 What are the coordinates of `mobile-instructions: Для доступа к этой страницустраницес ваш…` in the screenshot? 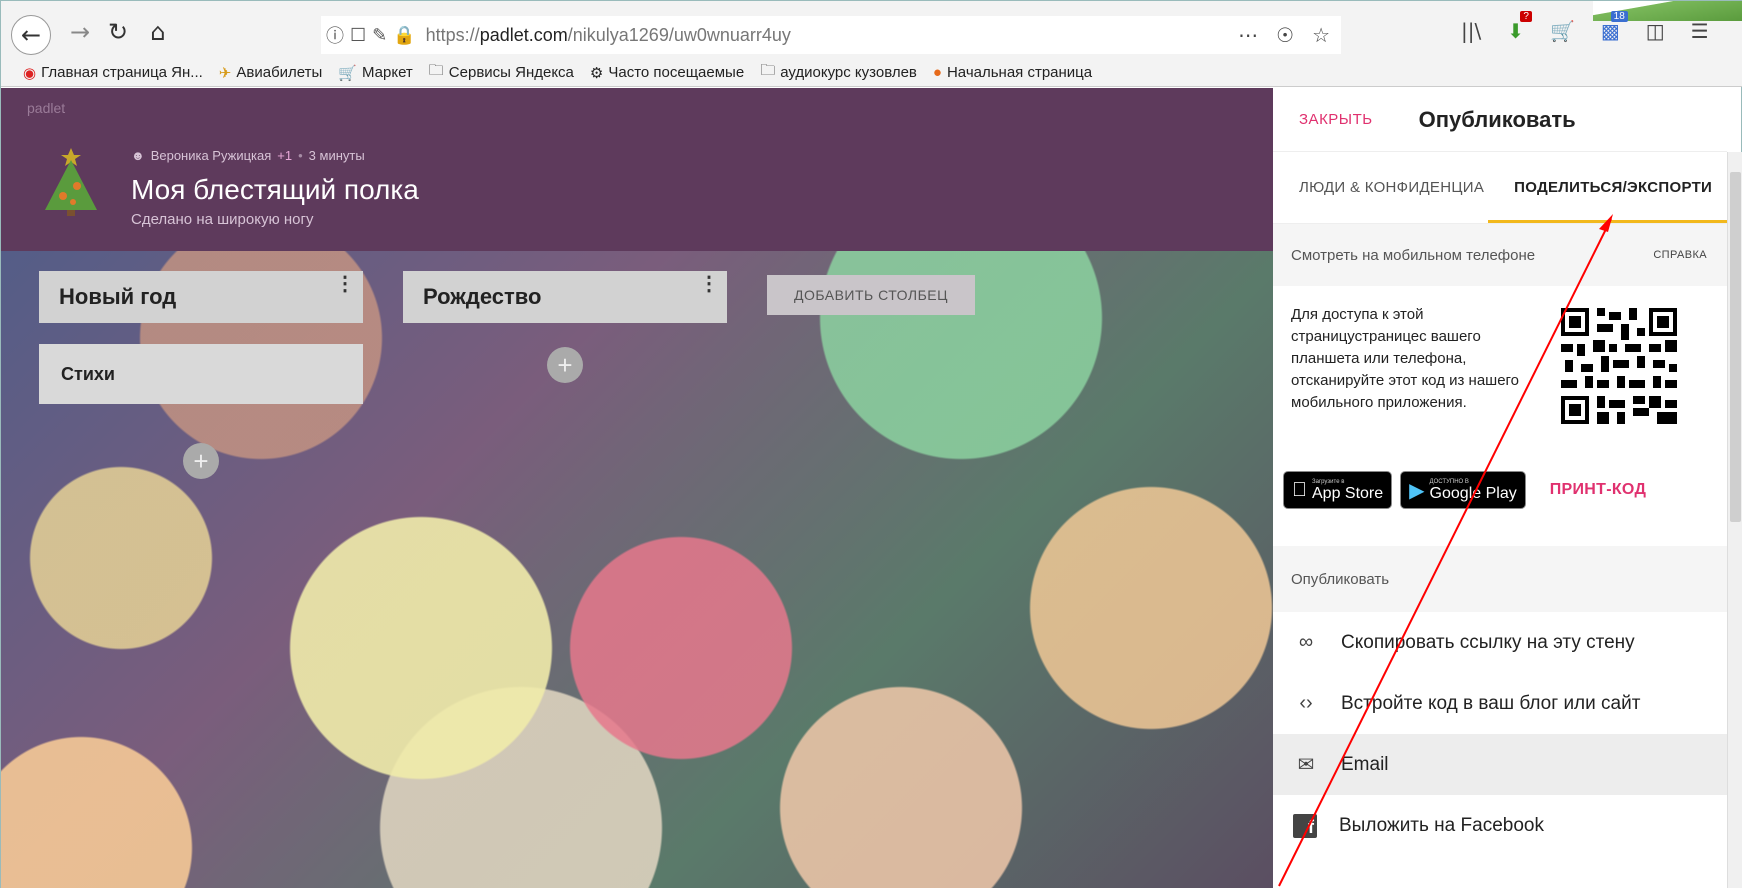 It's located at (1405, 358).